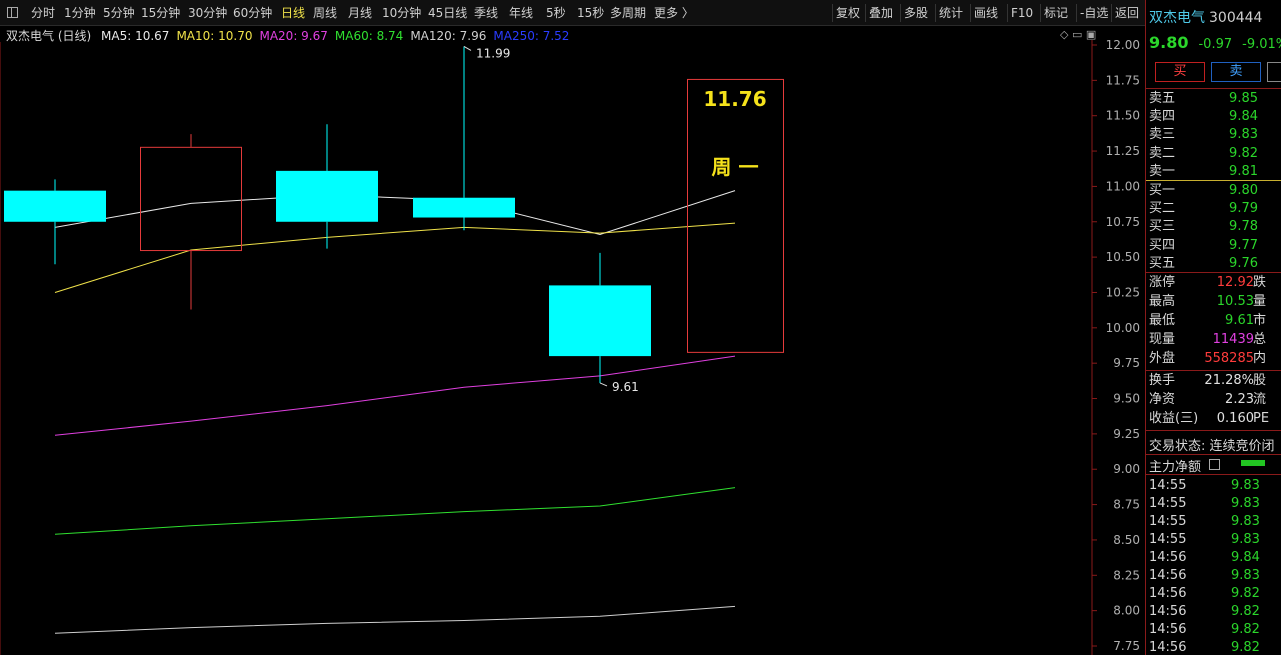 This screenshot has height=655, width=1281. I want to click on ma-line-ma20, so click(395, 395).